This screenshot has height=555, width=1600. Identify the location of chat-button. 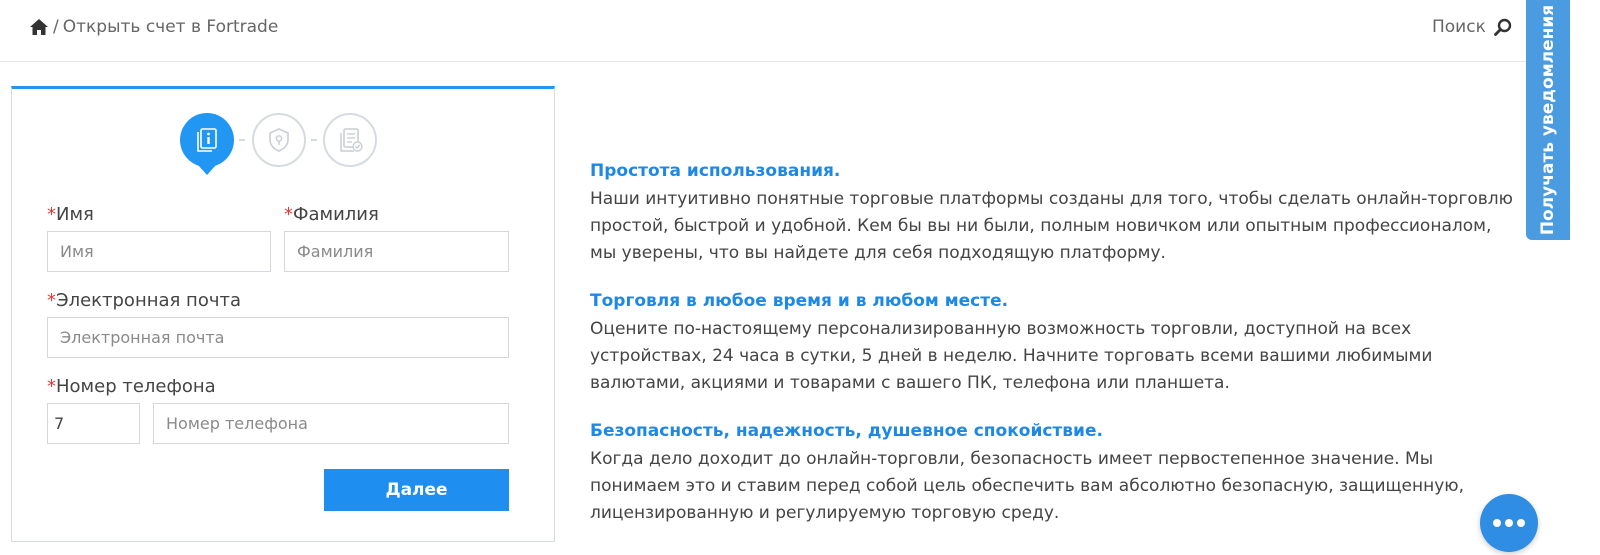
(1509, 523).